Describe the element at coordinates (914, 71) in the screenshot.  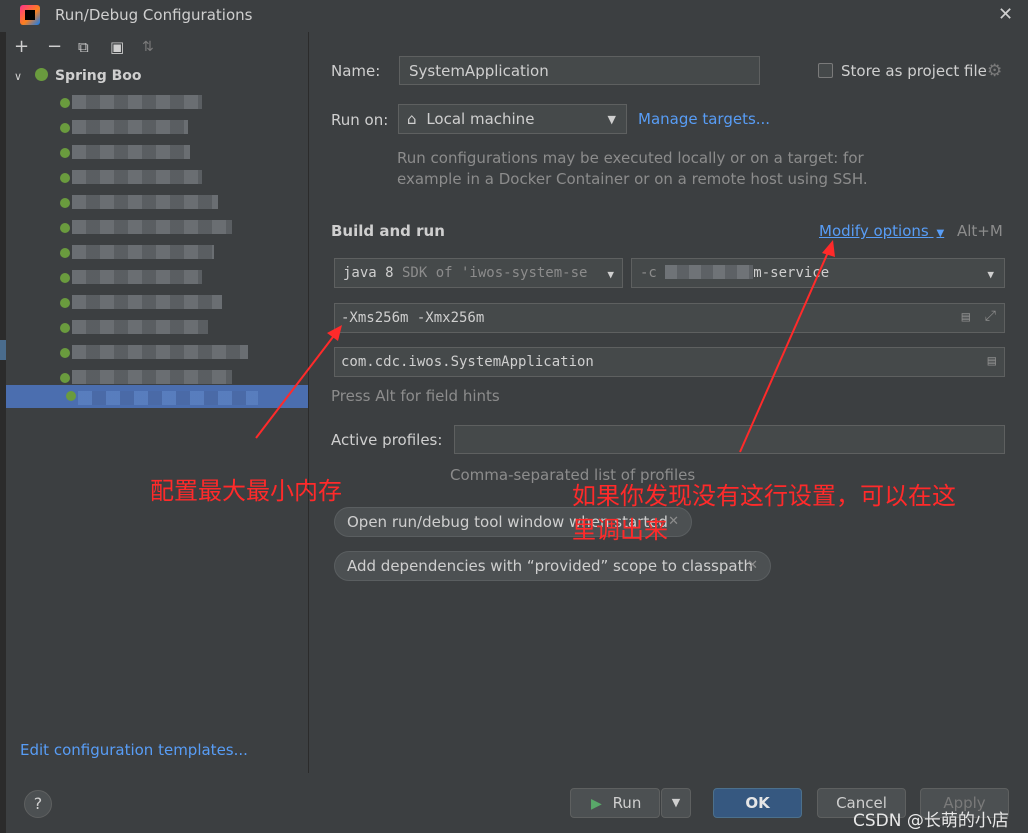
I see `store-project-label: Store as project file` at that location.